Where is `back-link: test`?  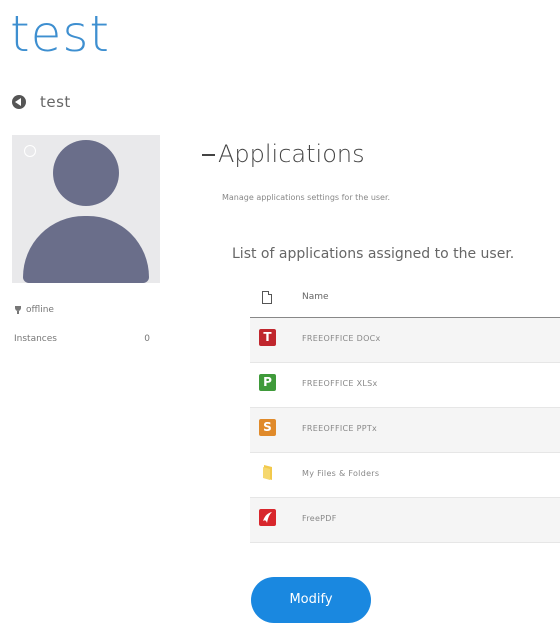
back-link: test is located at coordinates (41, 102).